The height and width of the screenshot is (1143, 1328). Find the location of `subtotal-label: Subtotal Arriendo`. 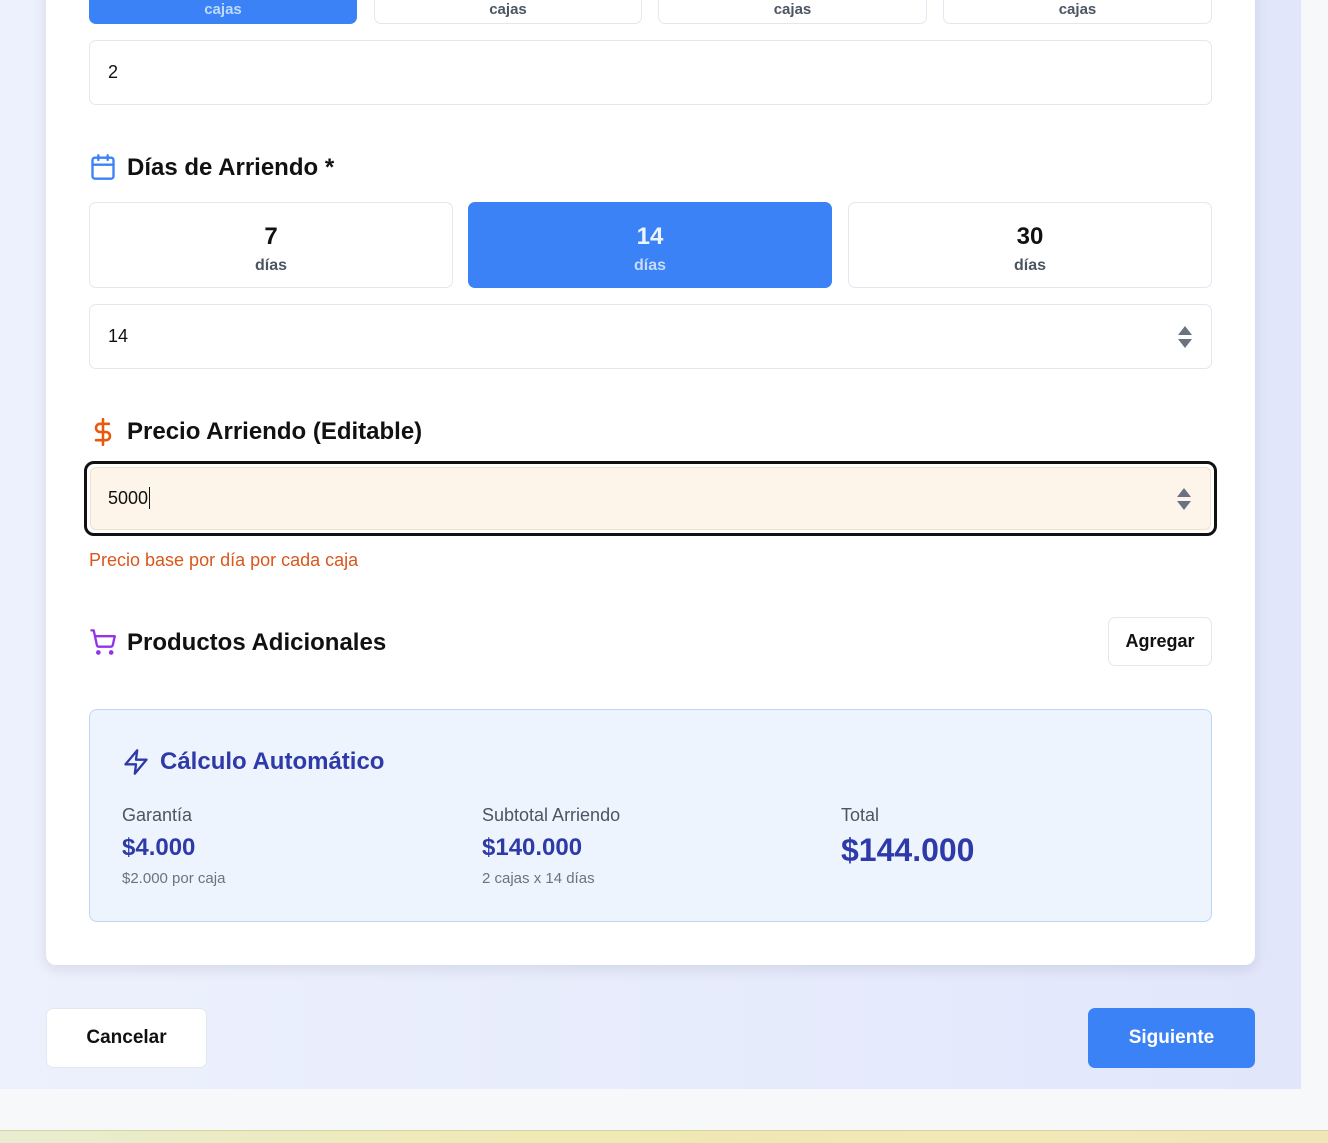

subtotal-label: Subtotal Arriendo is located at coordinates (551, 815).